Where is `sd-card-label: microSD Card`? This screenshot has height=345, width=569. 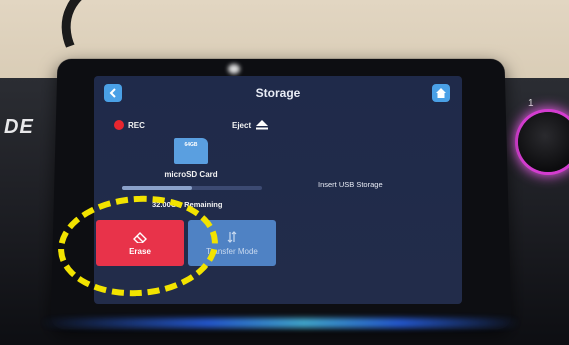 sd-card-label: microSD Card is located at coordinates (191, 174).